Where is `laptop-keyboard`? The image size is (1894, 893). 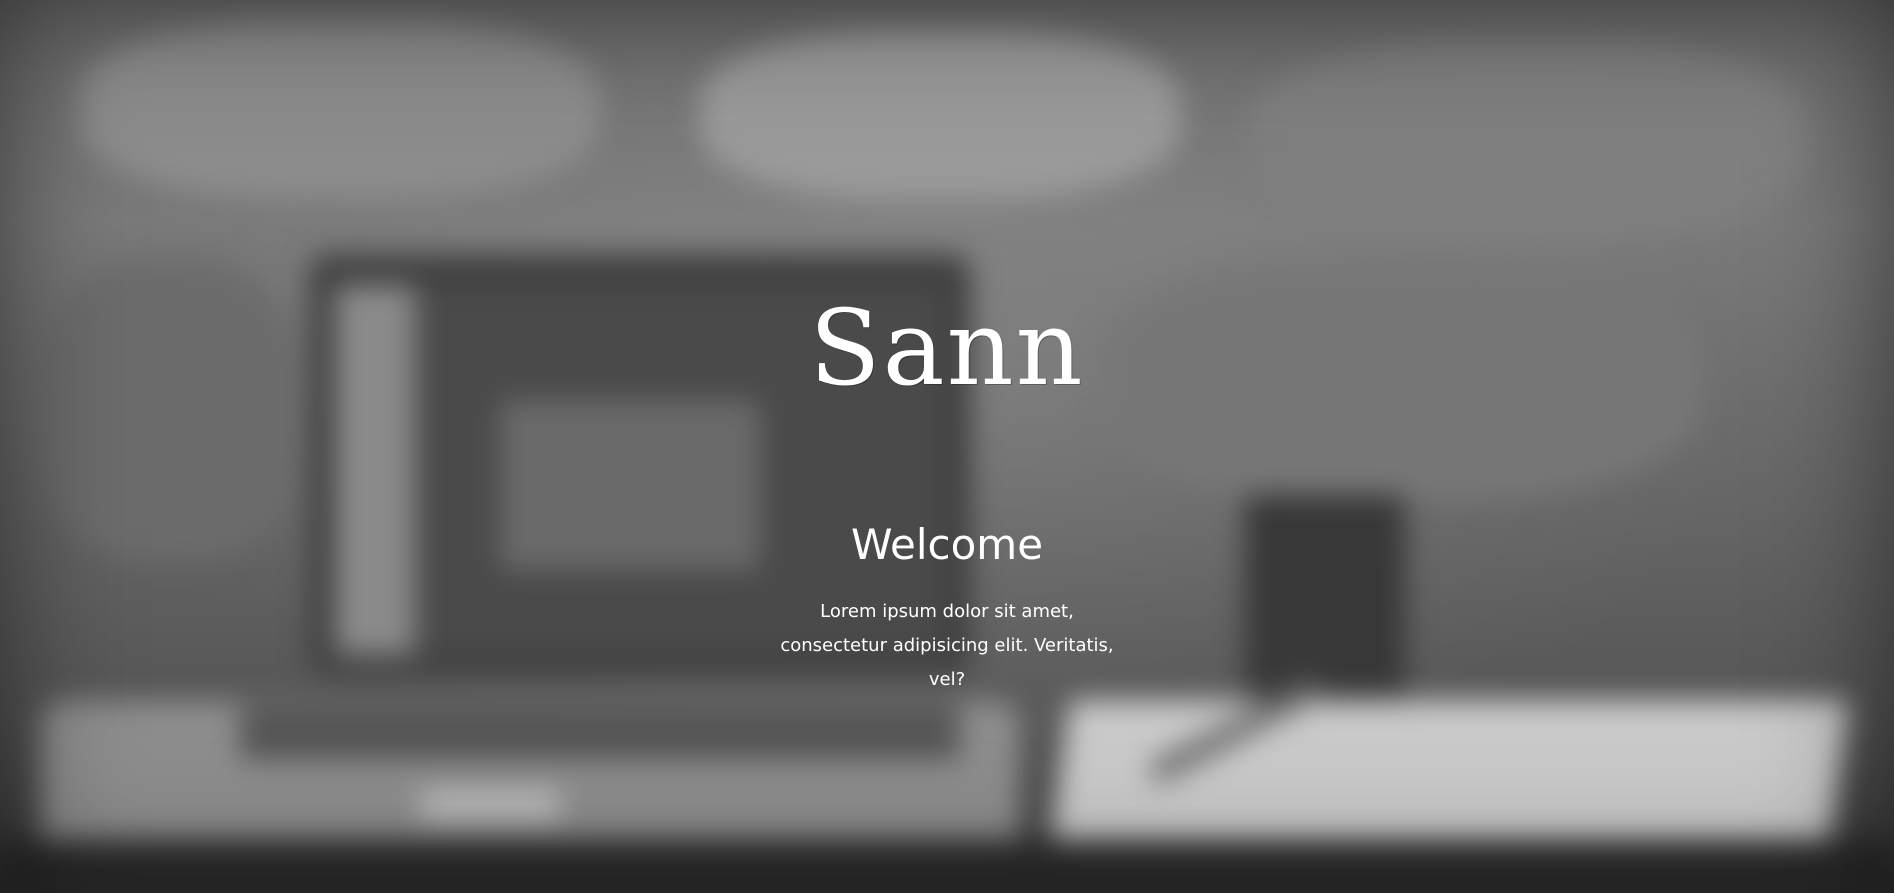
laptop-keyboard is located at coordinates (600, 732).